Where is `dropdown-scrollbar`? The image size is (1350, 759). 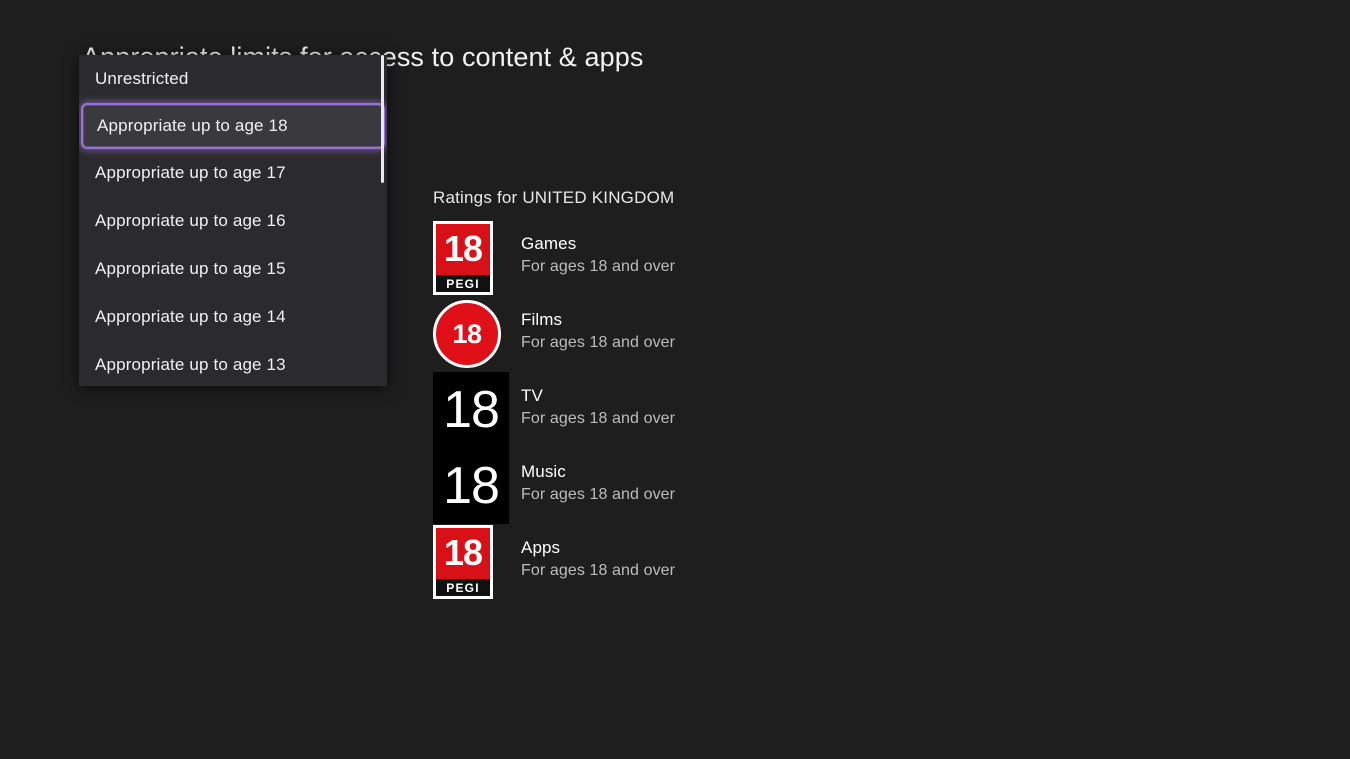
dropdown-scrollbar is located at coordinates (383, 220).